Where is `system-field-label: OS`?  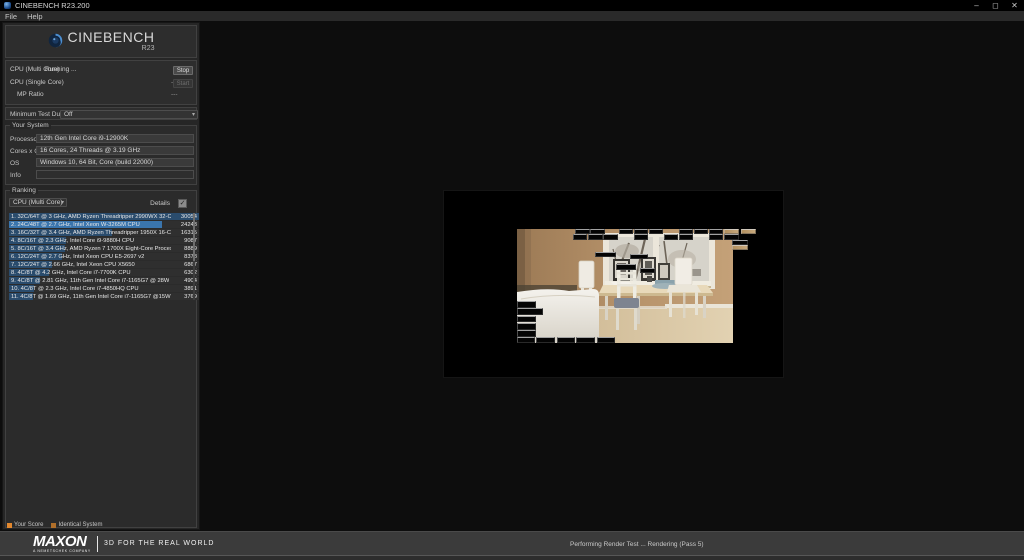
system-field-label: OS is located at coordinates (15, 163).